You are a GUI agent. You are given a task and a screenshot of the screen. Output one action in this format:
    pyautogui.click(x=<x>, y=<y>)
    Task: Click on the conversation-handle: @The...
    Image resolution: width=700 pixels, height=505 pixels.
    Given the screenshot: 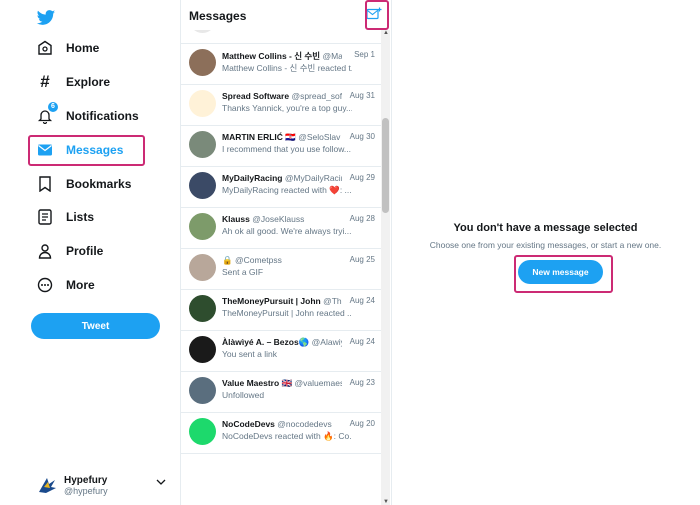 What is the action you would take?
    pyautogui.click(x=332, y=301)
    